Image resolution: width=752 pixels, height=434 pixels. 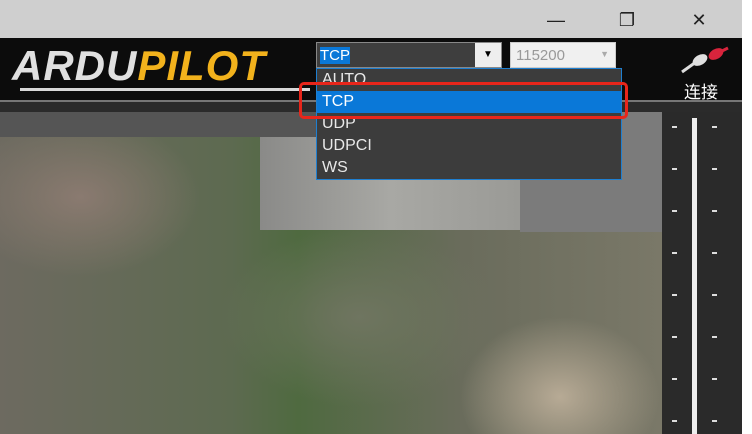 I want to click on title-bar: — ❐ ✕, so click(x=371, y=19).